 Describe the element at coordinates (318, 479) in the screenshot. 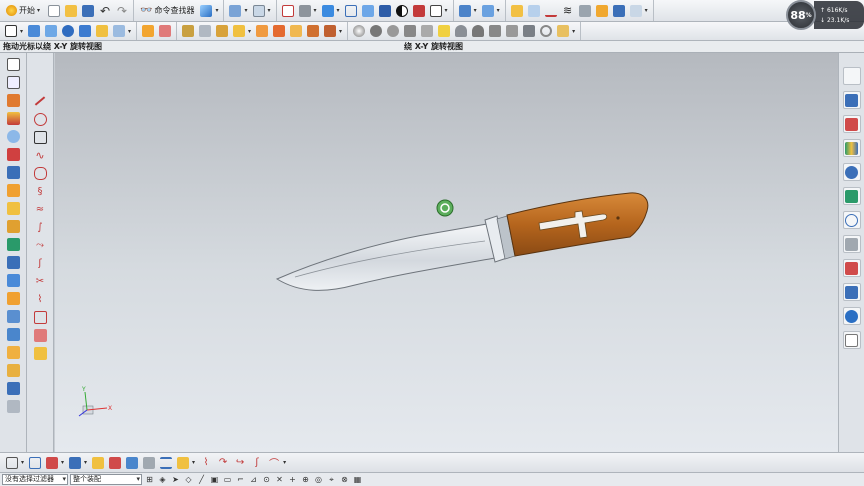

I see `quadrant-snap-button: ◎` at that location.